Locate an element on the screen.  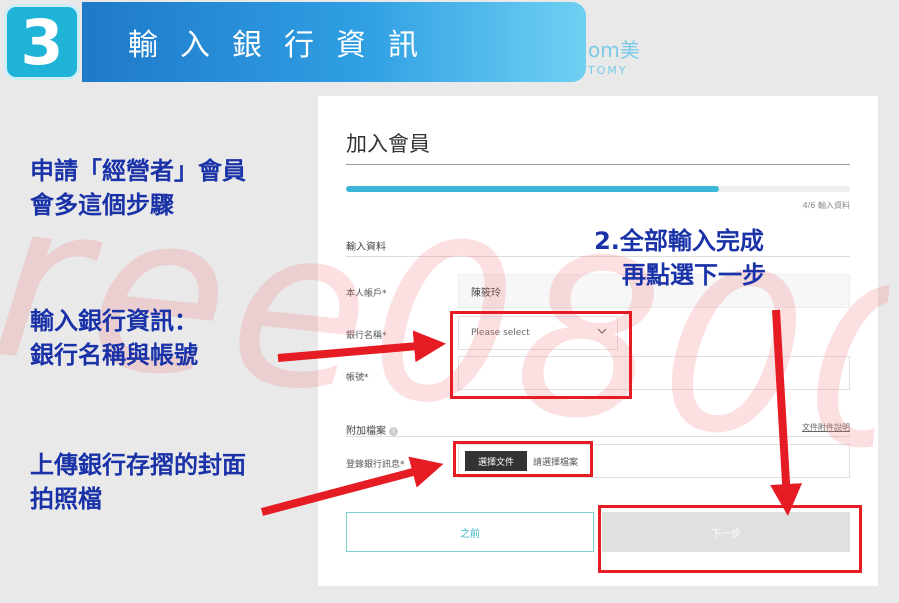
note-next-line1: 2.全部輸入完成 is located at coordinates (679, 241).